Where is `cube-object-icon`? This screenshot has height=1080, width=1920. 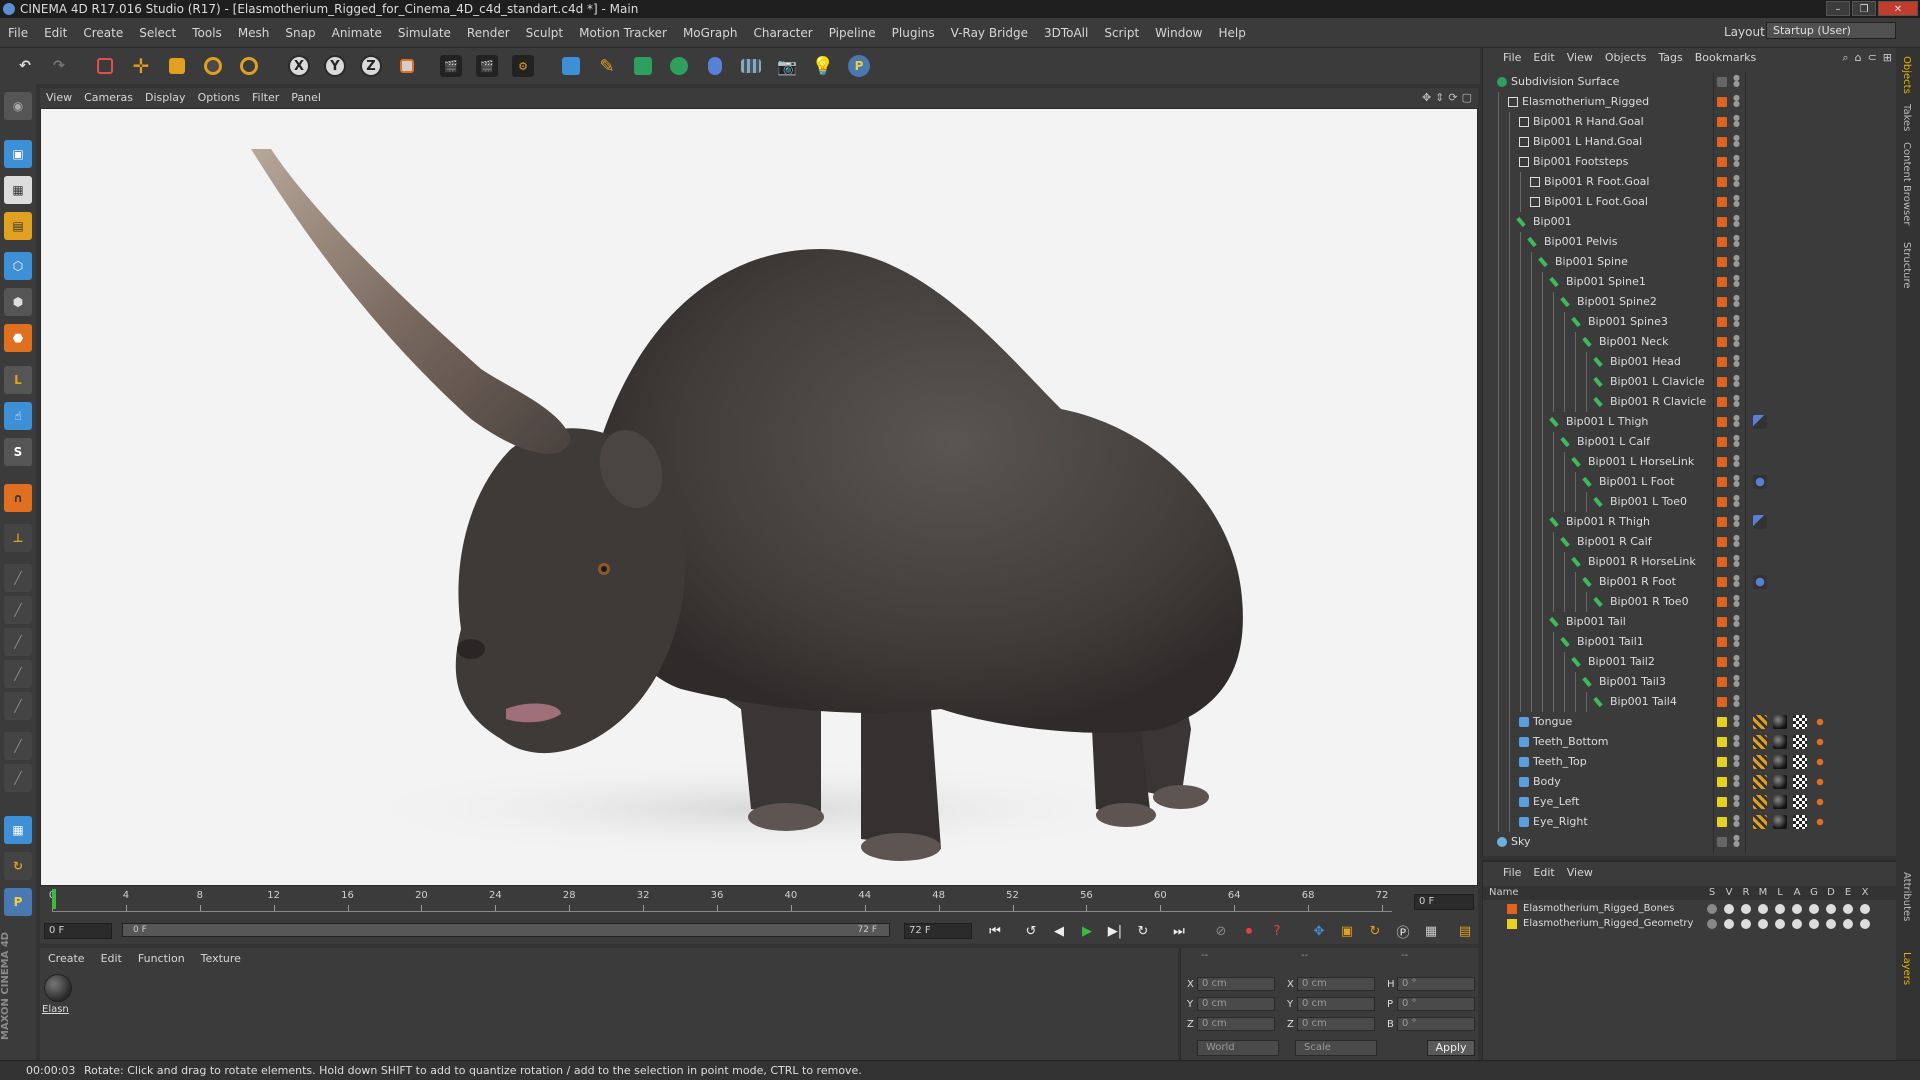
cube-object-icon is located at coordinates (571, 66).